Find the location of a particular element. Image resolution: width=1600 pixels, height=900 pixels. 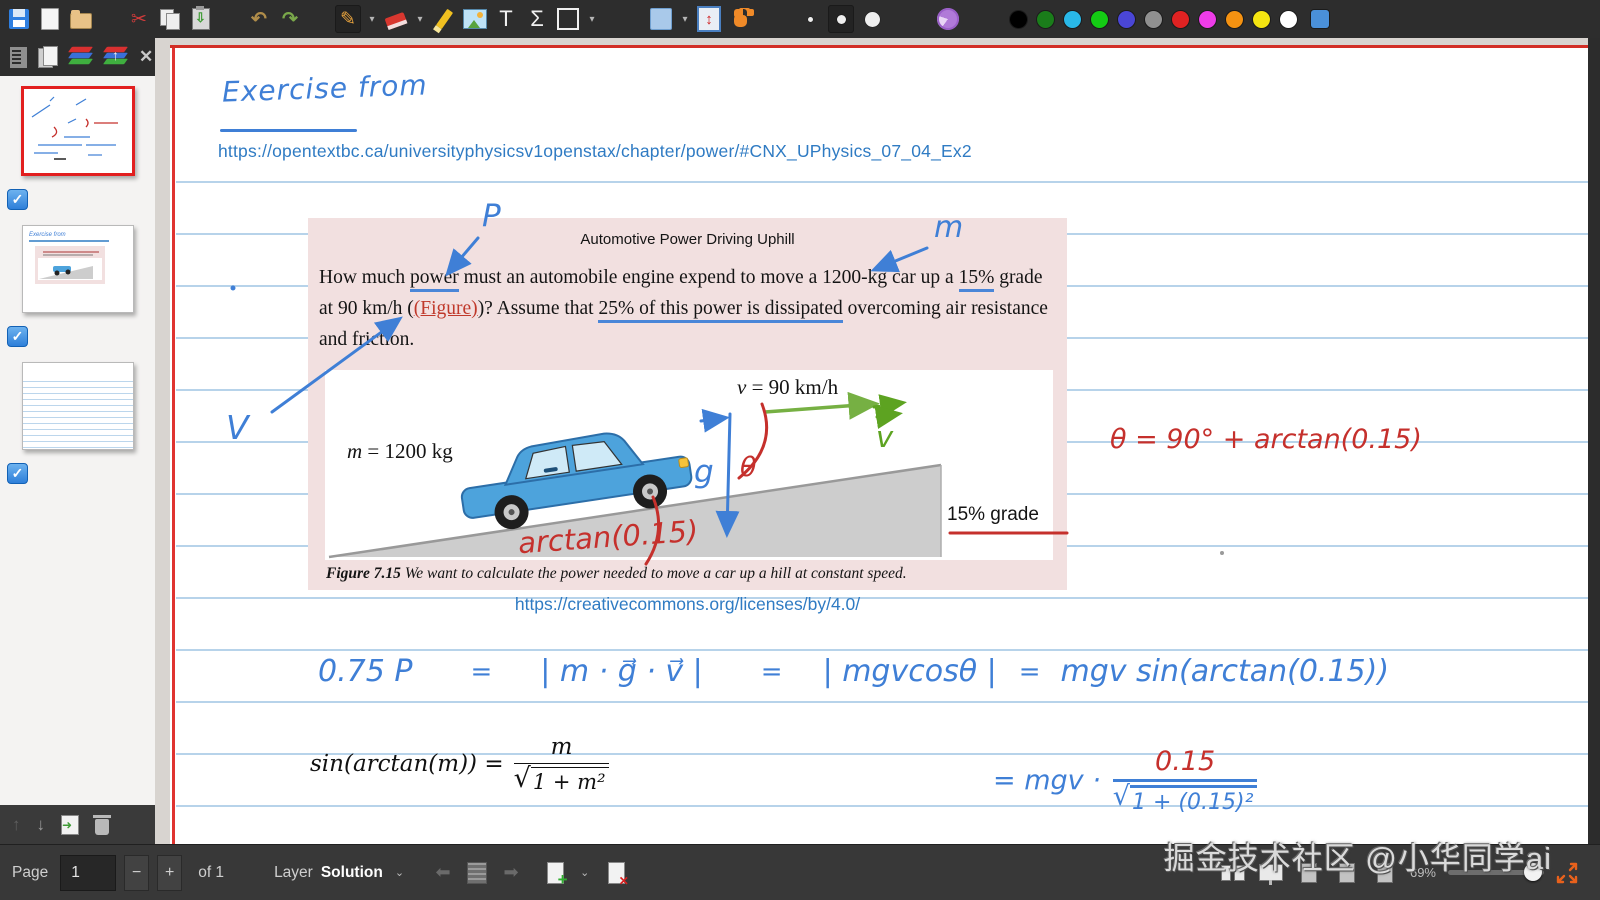

speed-label: v = 90 km/h is located at coordinates (788, 387).